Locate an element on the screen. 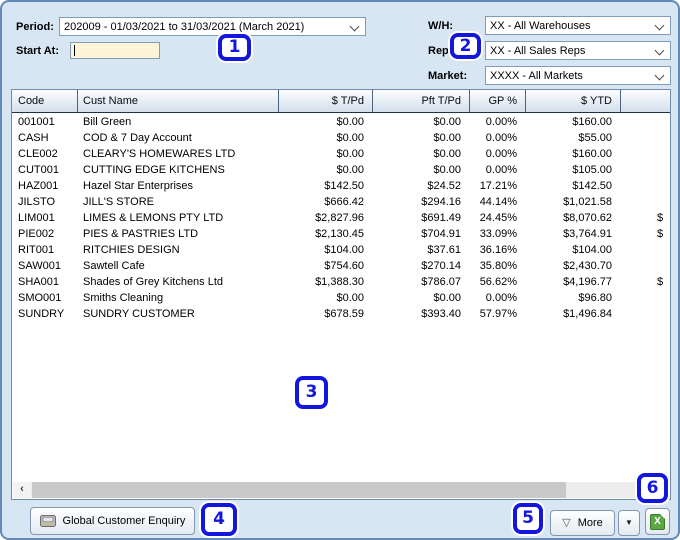 The height and width of the screenshot is (540, 680). cell: COD & 7 Day Account is located at coordinates (137, 138).